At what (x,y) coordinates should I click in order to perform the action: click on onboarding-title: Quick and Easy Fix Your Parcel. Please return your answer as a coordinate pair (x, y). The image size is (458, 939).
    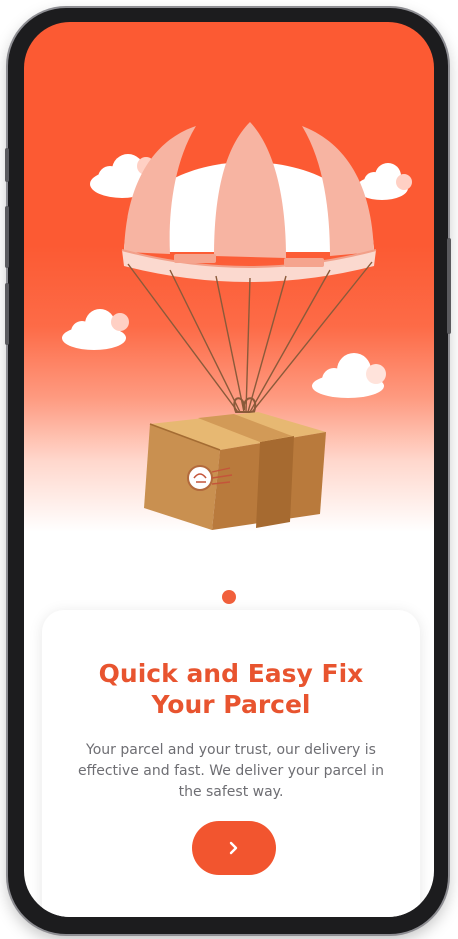
    Looking at the image, I should click on (231, 689).